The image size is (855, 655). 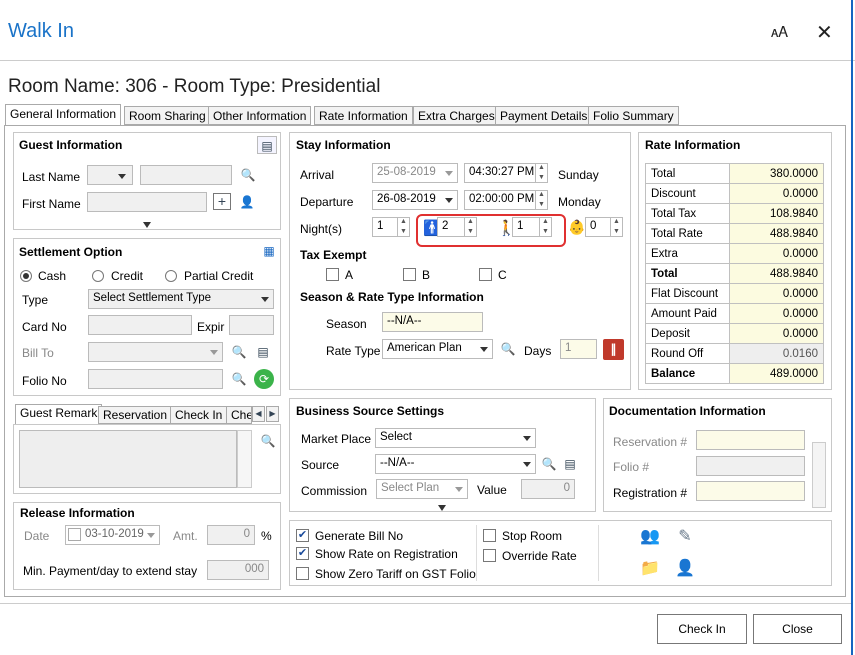 I want to click on rate-row-label: Deposit, so click(x=687, y=333).